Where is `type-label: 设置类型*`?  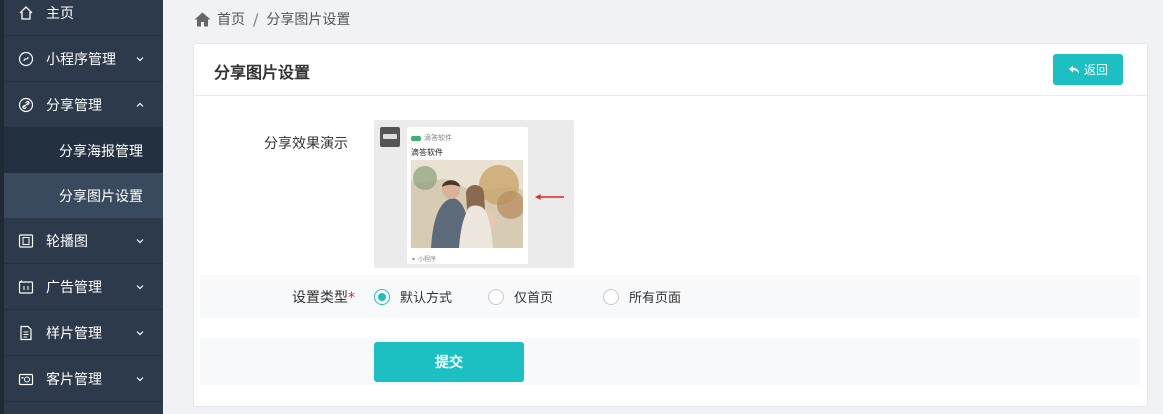
type-label: 设置类型* is located at coordinates (323, 297).